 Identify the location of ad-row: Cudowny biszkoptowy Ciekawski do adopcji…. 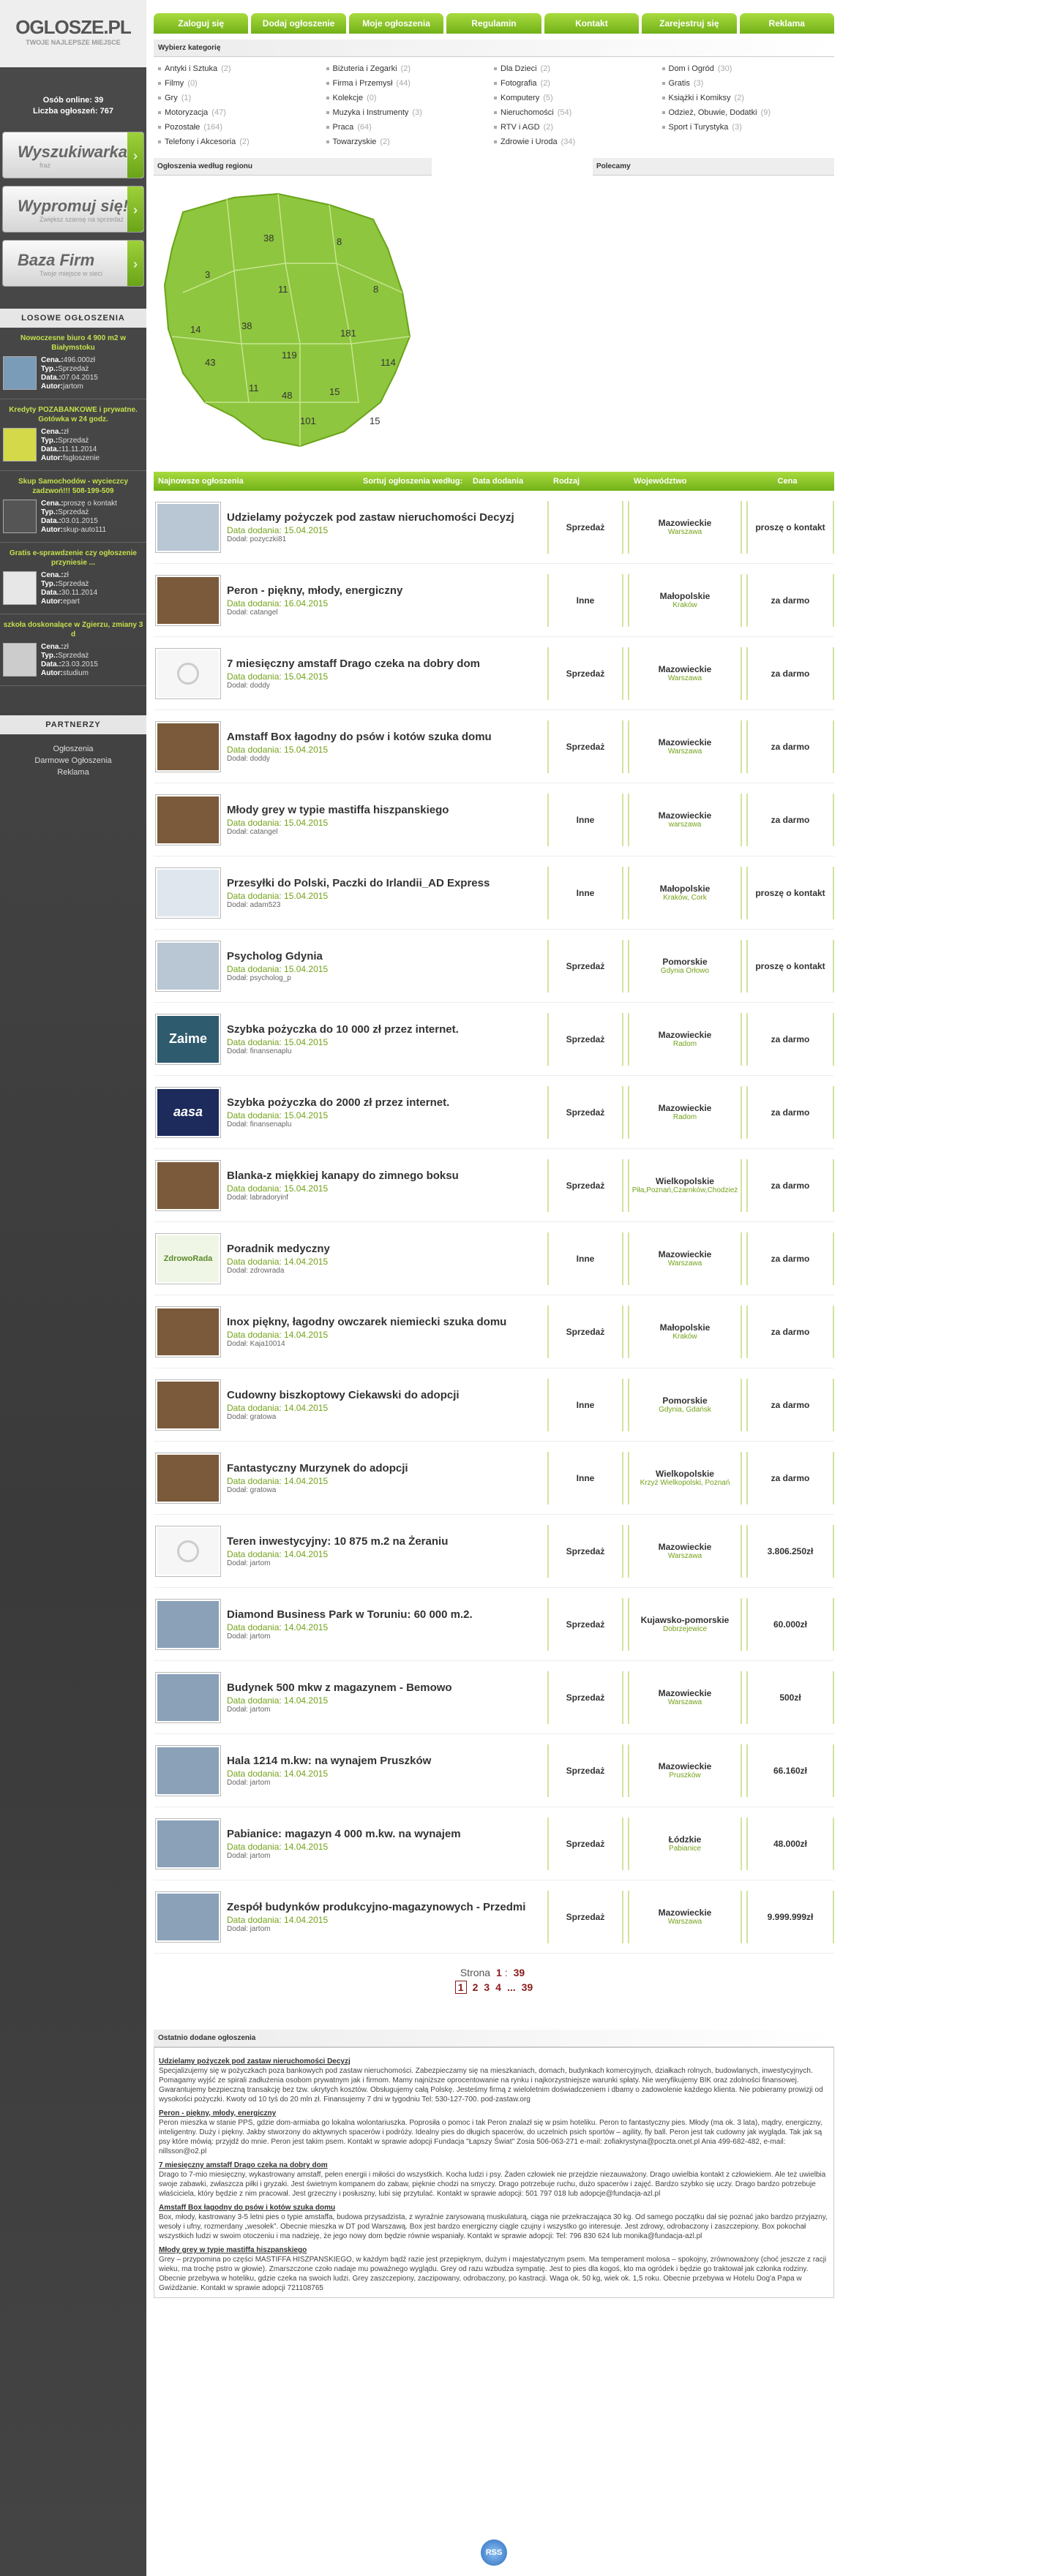
(494, 1405).